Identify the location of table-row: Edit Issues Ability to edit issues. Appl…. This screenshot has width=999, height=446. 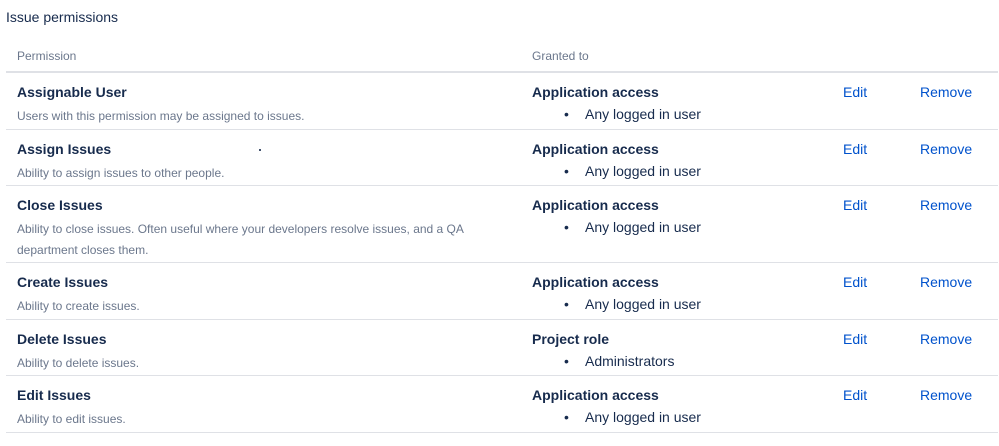
(502, 404).